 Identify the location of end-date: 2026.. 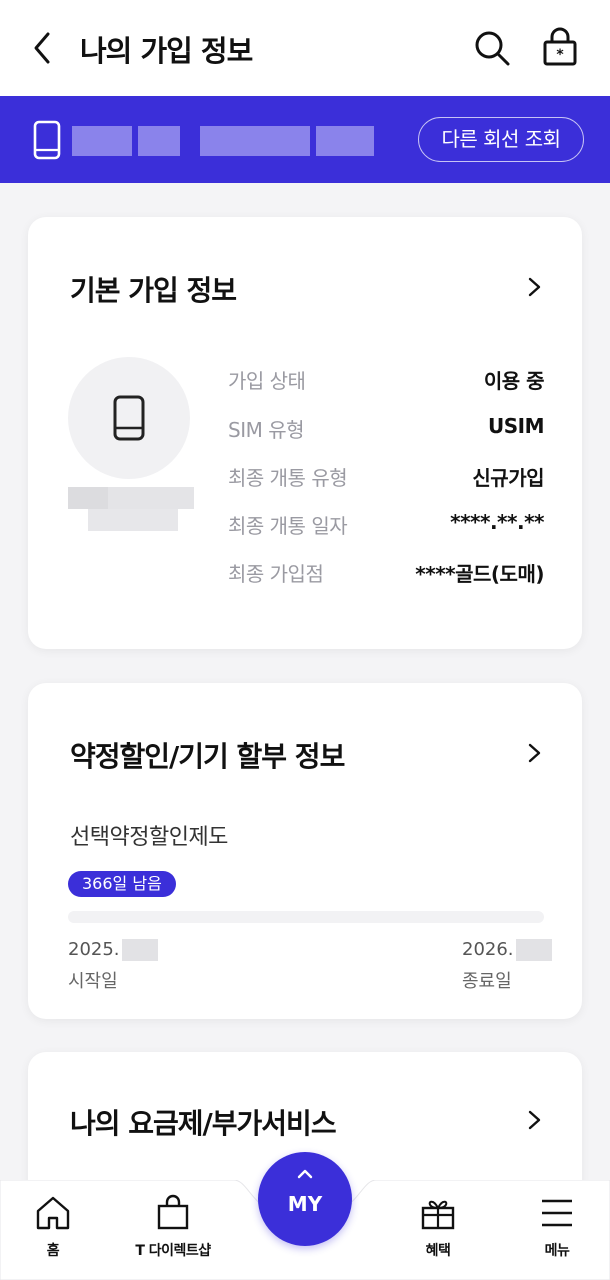
(507, 950).